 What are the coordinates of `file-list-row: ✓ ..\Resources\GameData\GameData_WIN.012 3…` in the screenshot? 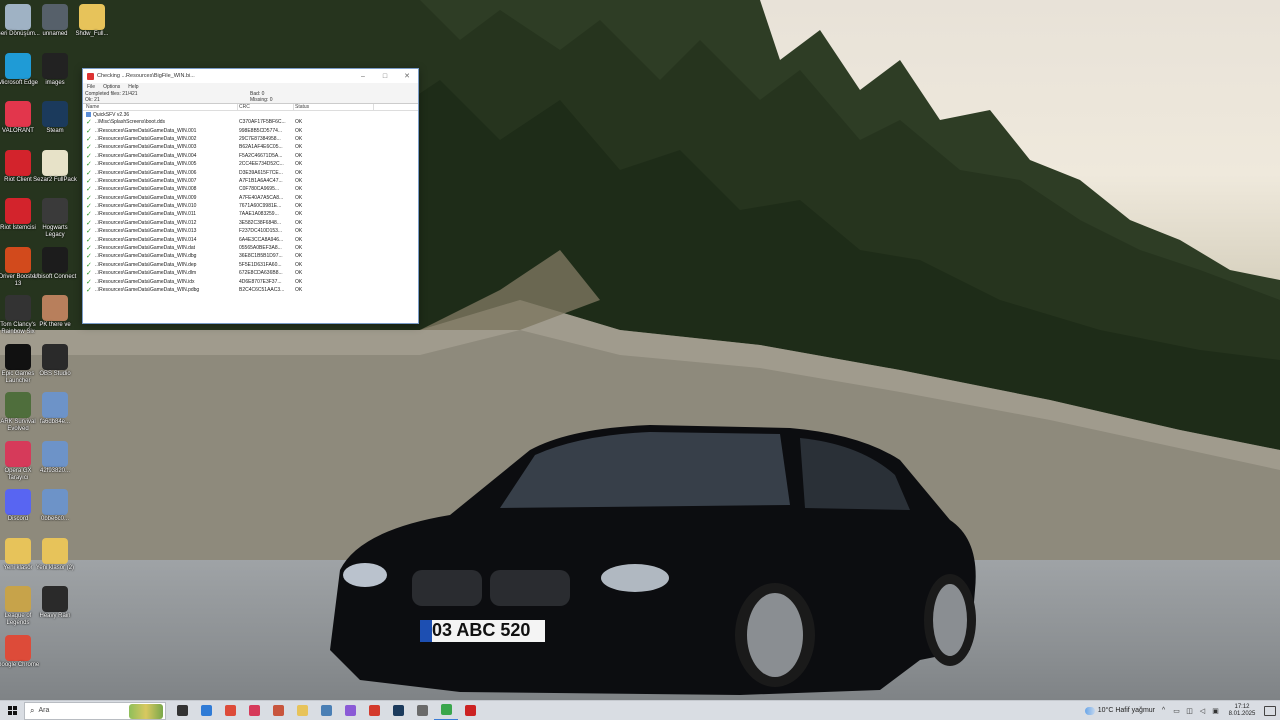 It's located at (250, 223).